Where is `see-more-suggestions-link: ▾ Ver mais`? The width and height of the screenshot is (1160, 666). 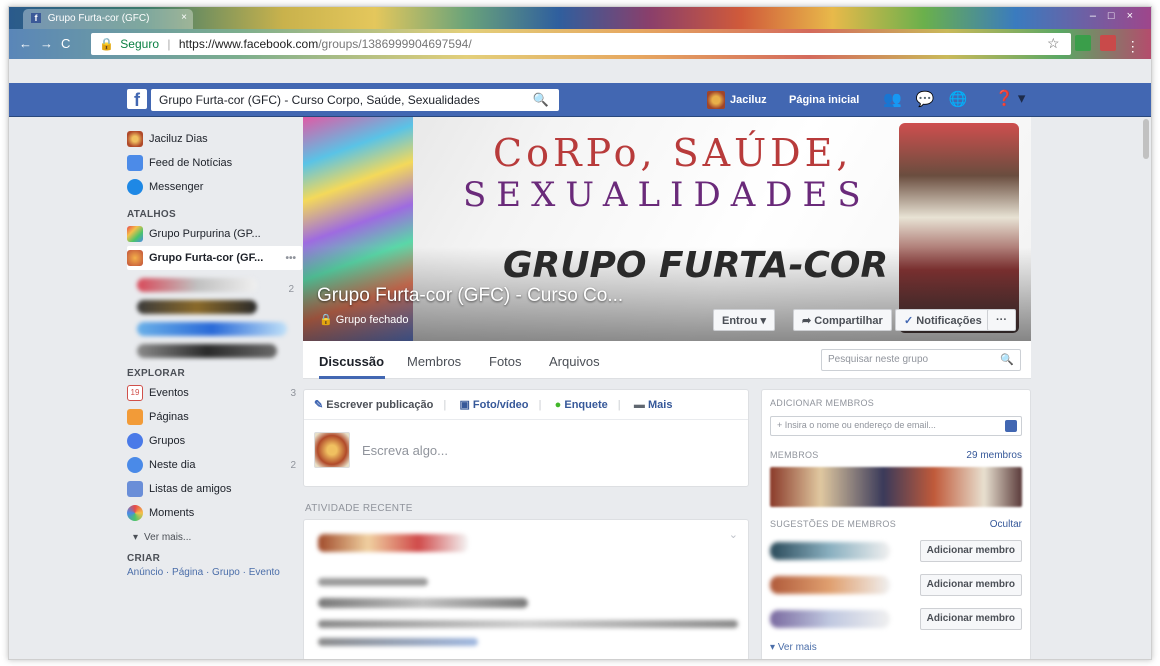
see-more-suggestions-link: ▾ Ver mais is located at coordinates (896, 647).